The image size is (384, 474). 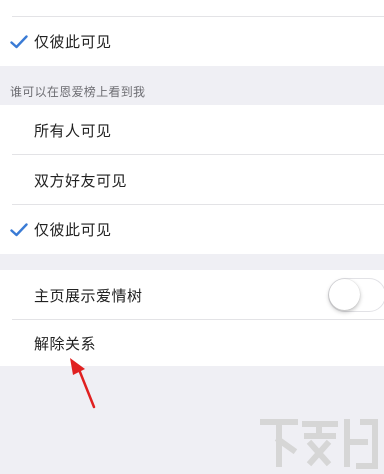 I want to click on show-love-tree-row: 主页展示爱情树, so click(x=192, y=295).